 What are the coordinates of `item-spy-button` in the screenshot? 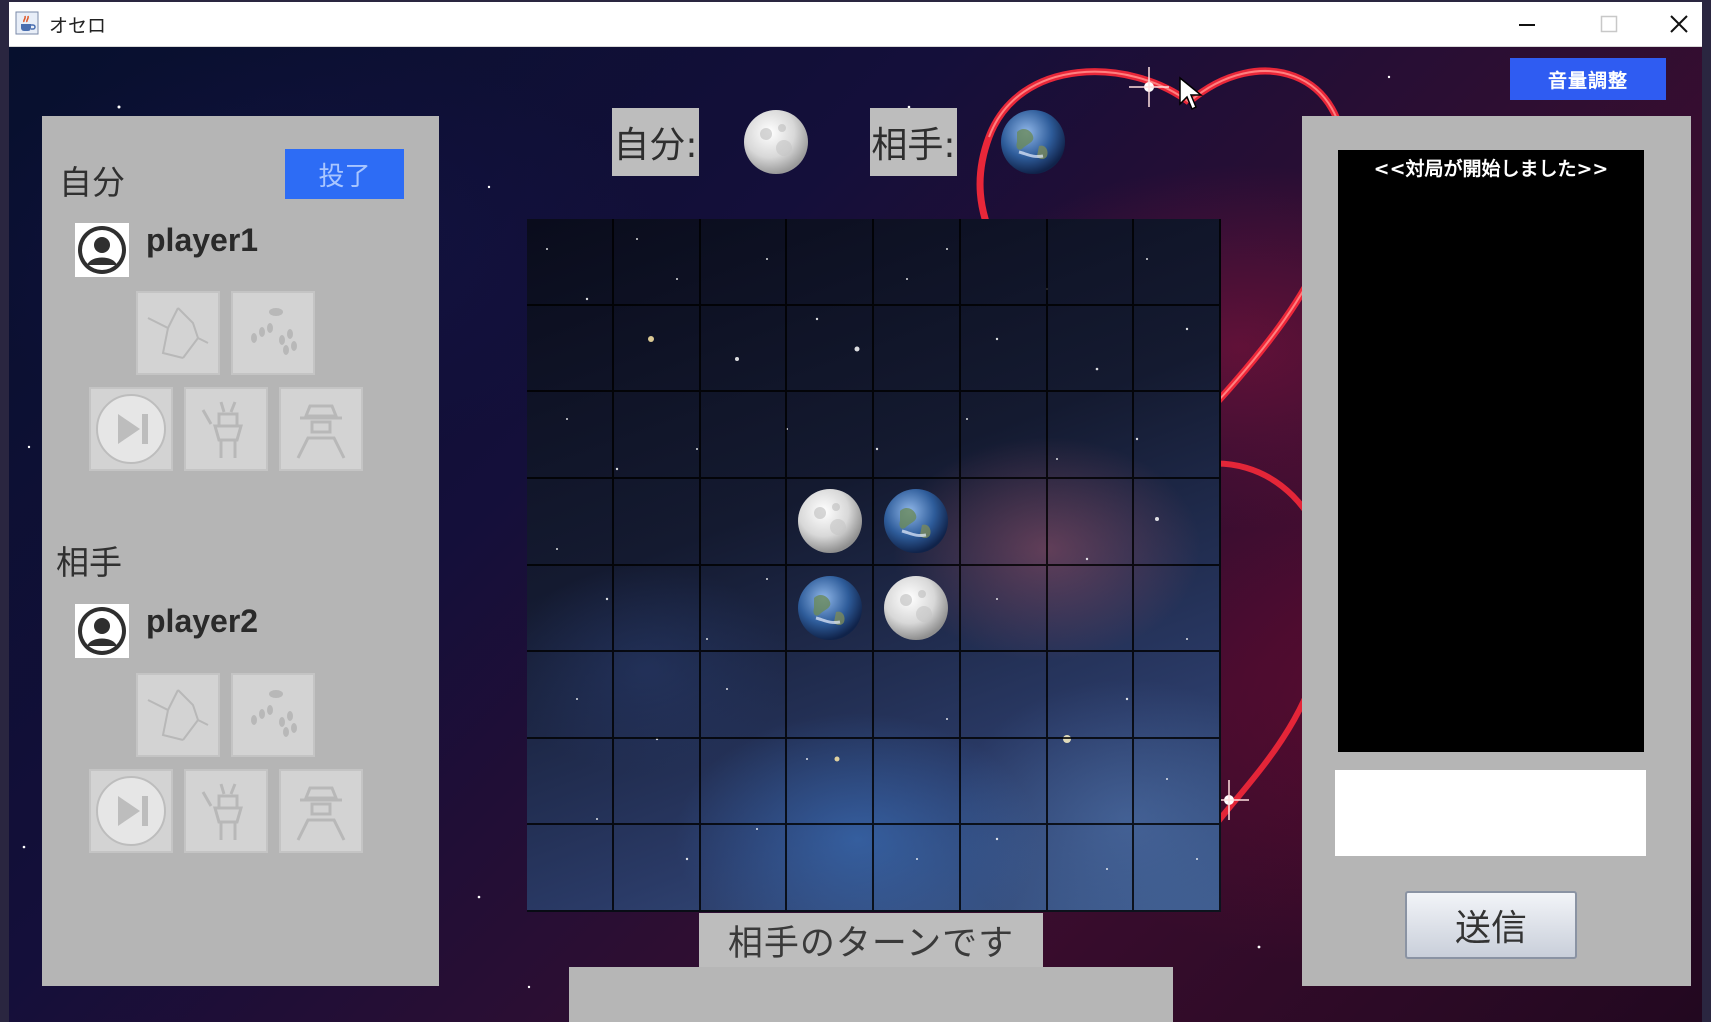 It's located at (321, 429).